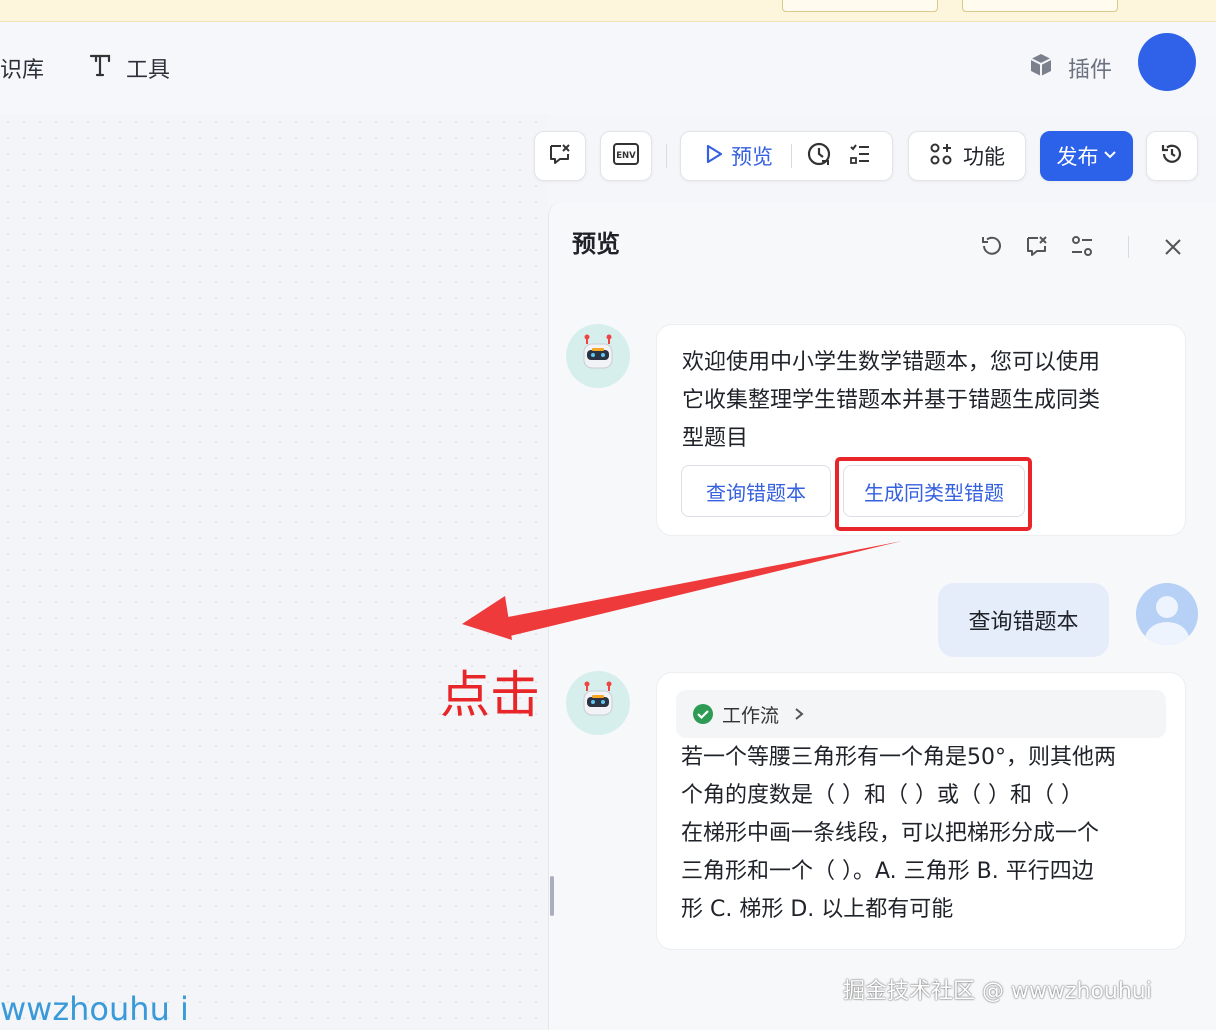 The width and height of the screenshot is (1216, 1030). What do you see at coordinates (997, 991) in the screenshot?
I see `watermark-right: 掘金技术社区 @ wwwzhouhui` at bounding box center [997, 991].